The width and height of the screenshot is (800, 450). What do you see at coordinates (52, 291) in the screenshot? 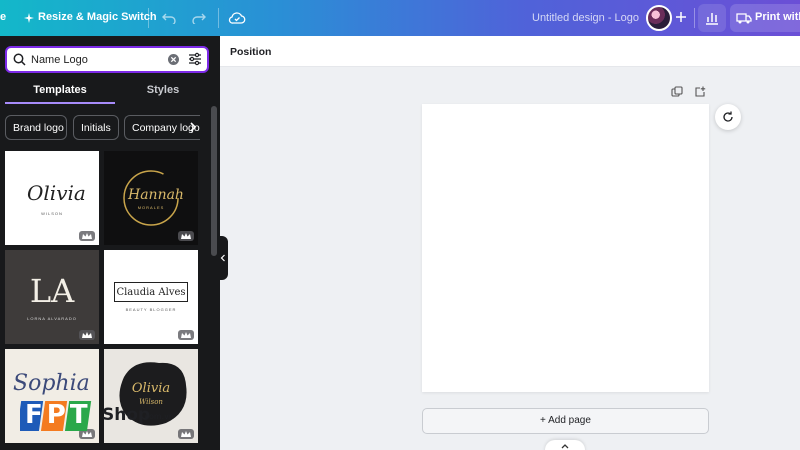
I see `template-script: LA` at bounding box center [52, 291].